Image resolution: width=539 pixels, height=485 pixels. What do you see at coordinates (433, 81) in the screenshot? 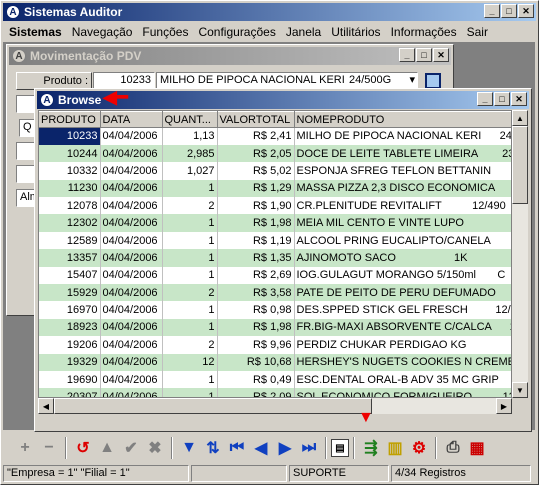
I see `lookup-icon` at bounding box center [433, 81].